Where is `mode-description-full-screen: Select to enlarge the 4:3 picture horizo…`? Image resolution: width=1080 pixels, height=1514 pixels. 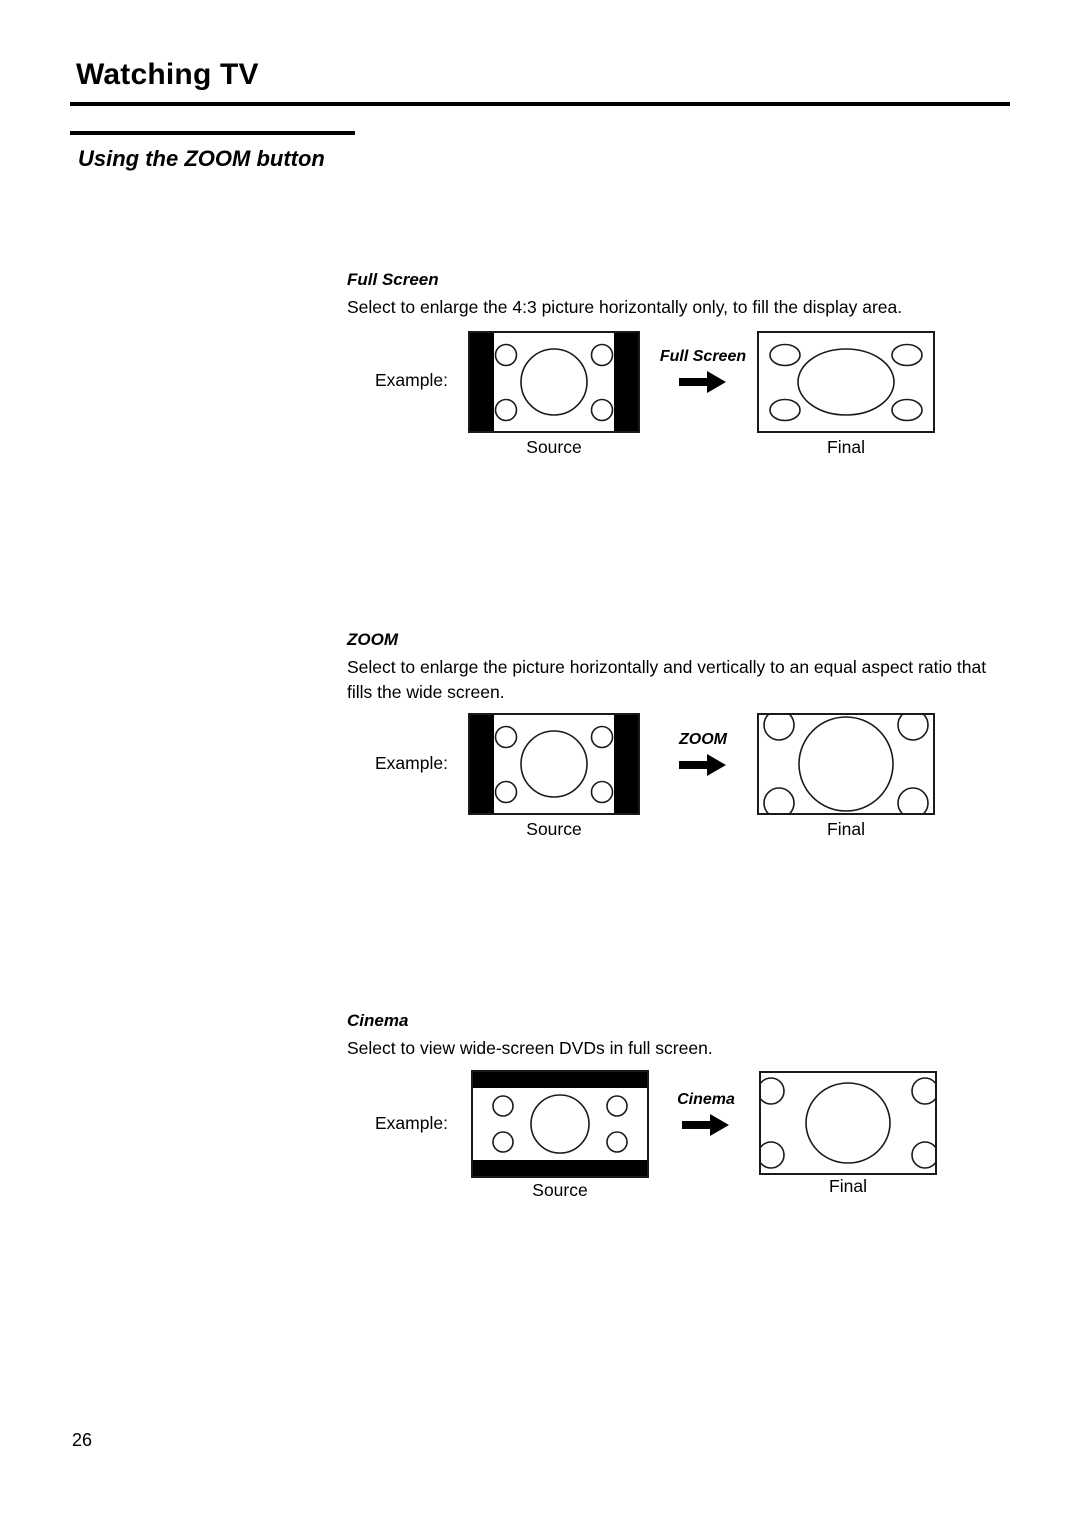 mode-description-full-screen: Select to enlarge the 4:3 picture horizo… is located at coordinates (625, 307).